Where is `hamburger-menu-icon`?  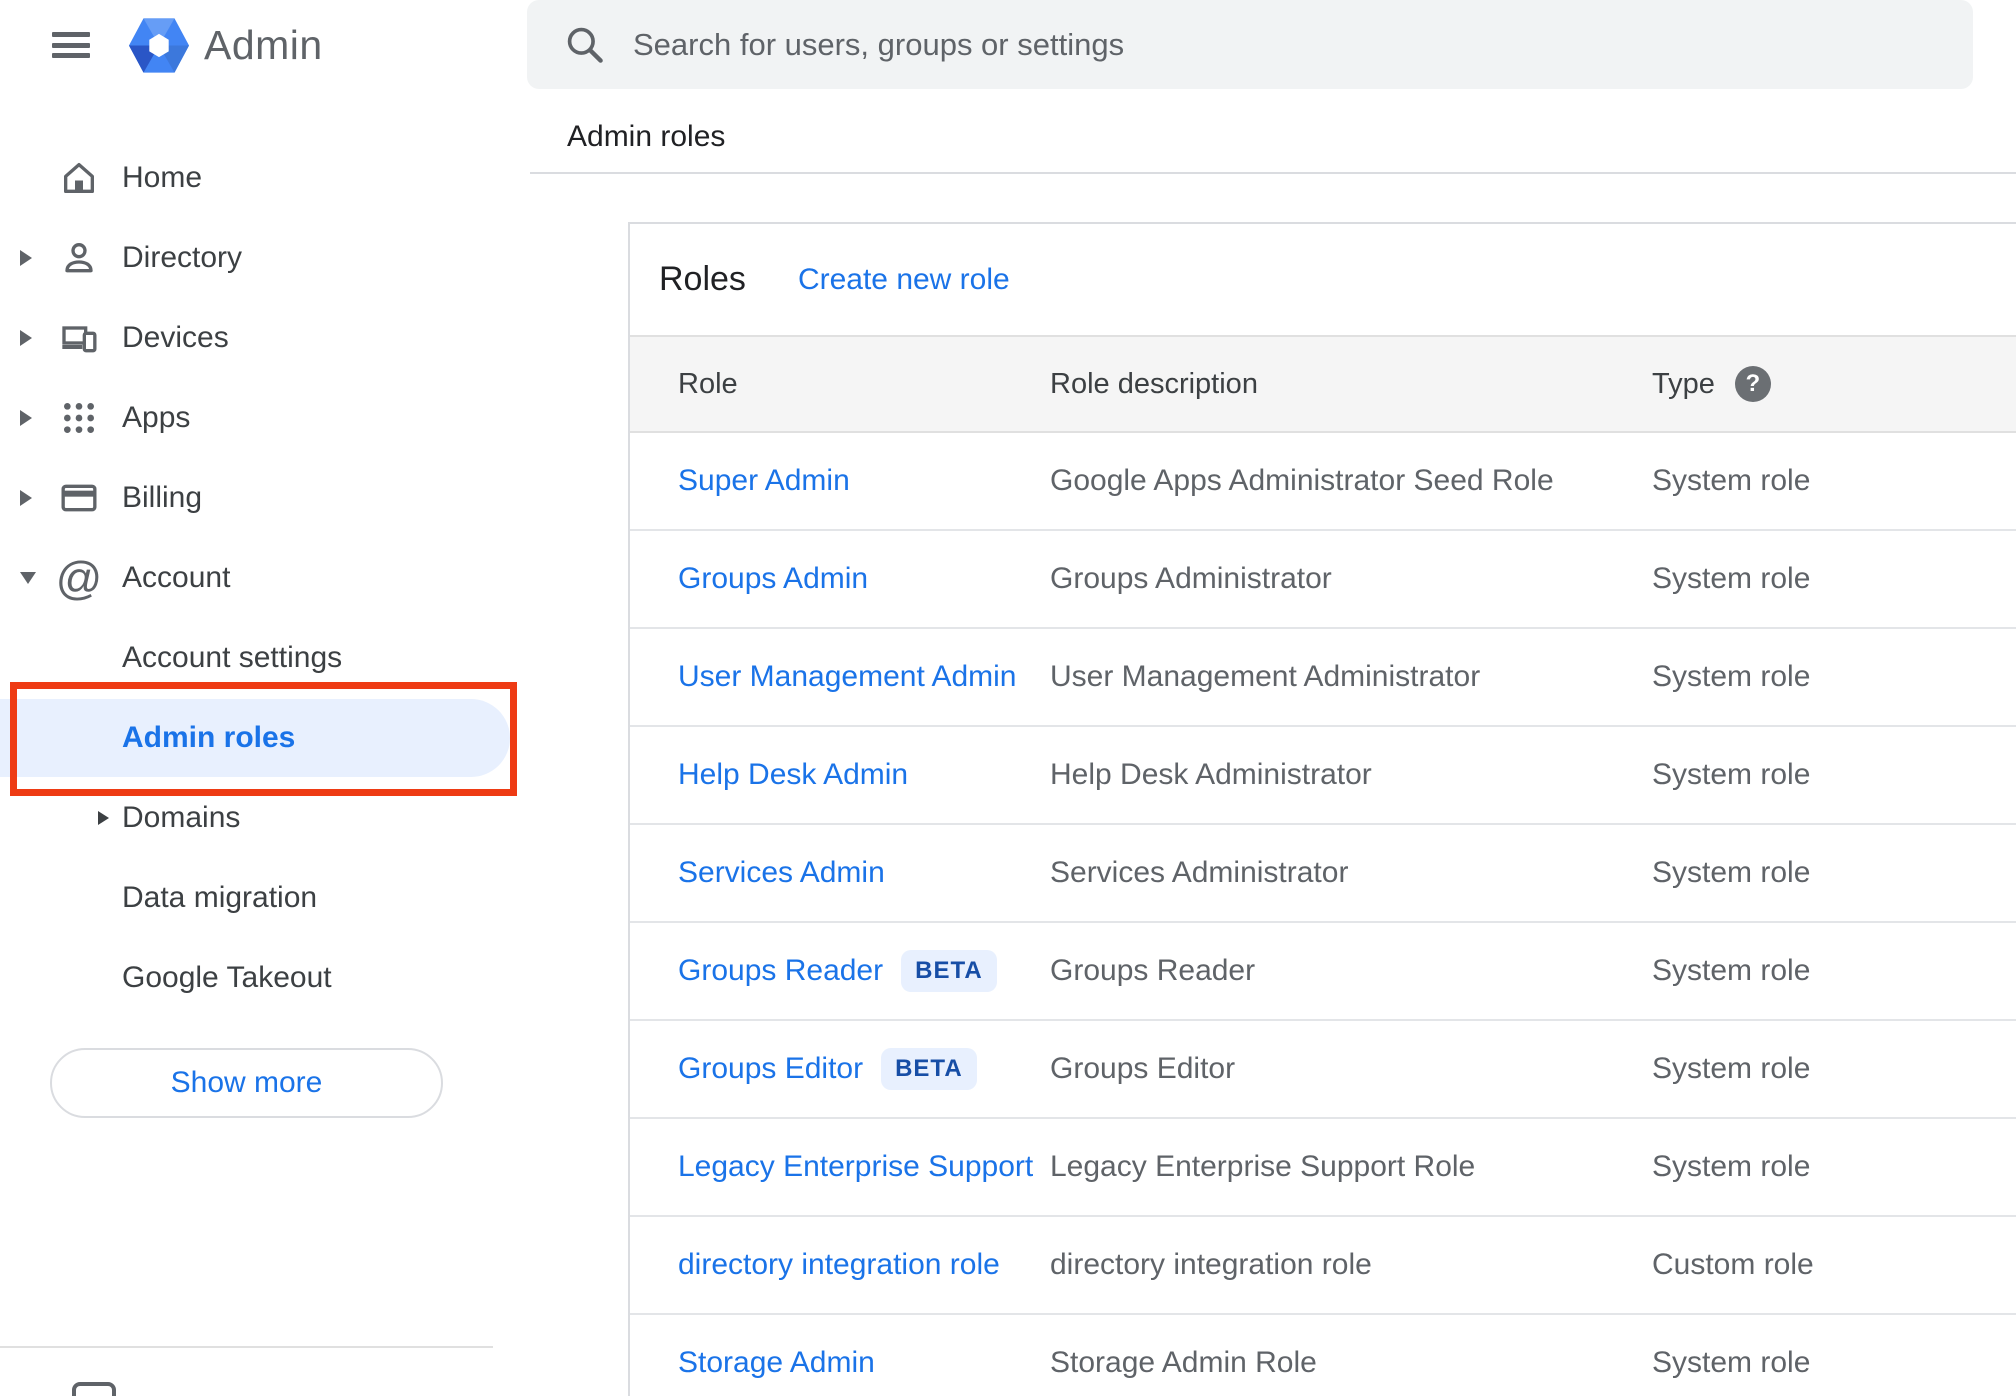
hamburger-menu-icon is located at coordinates (71, 45).